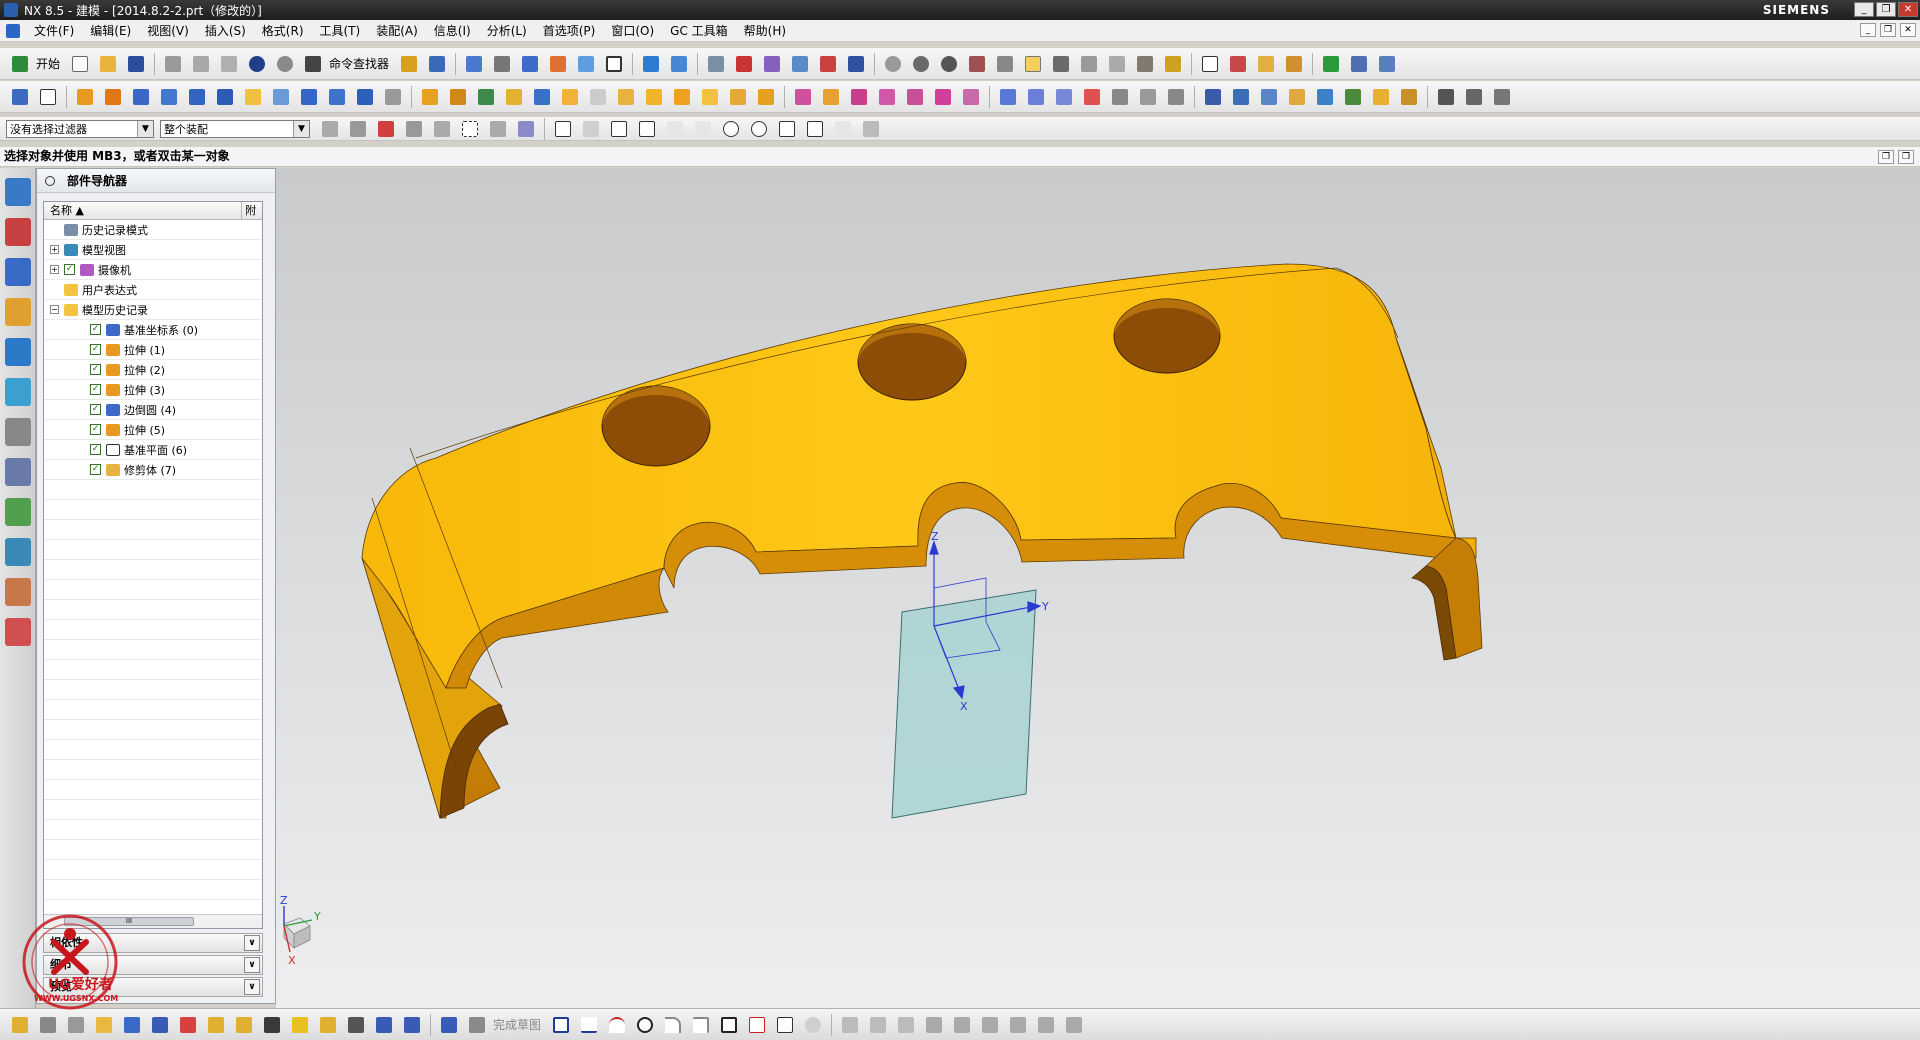 The height and width of the screenshot is (1040, 1920). Describe the element at coordinates (651, 64) in the screenshot. I see `wcs-dynamic-button` at that location.